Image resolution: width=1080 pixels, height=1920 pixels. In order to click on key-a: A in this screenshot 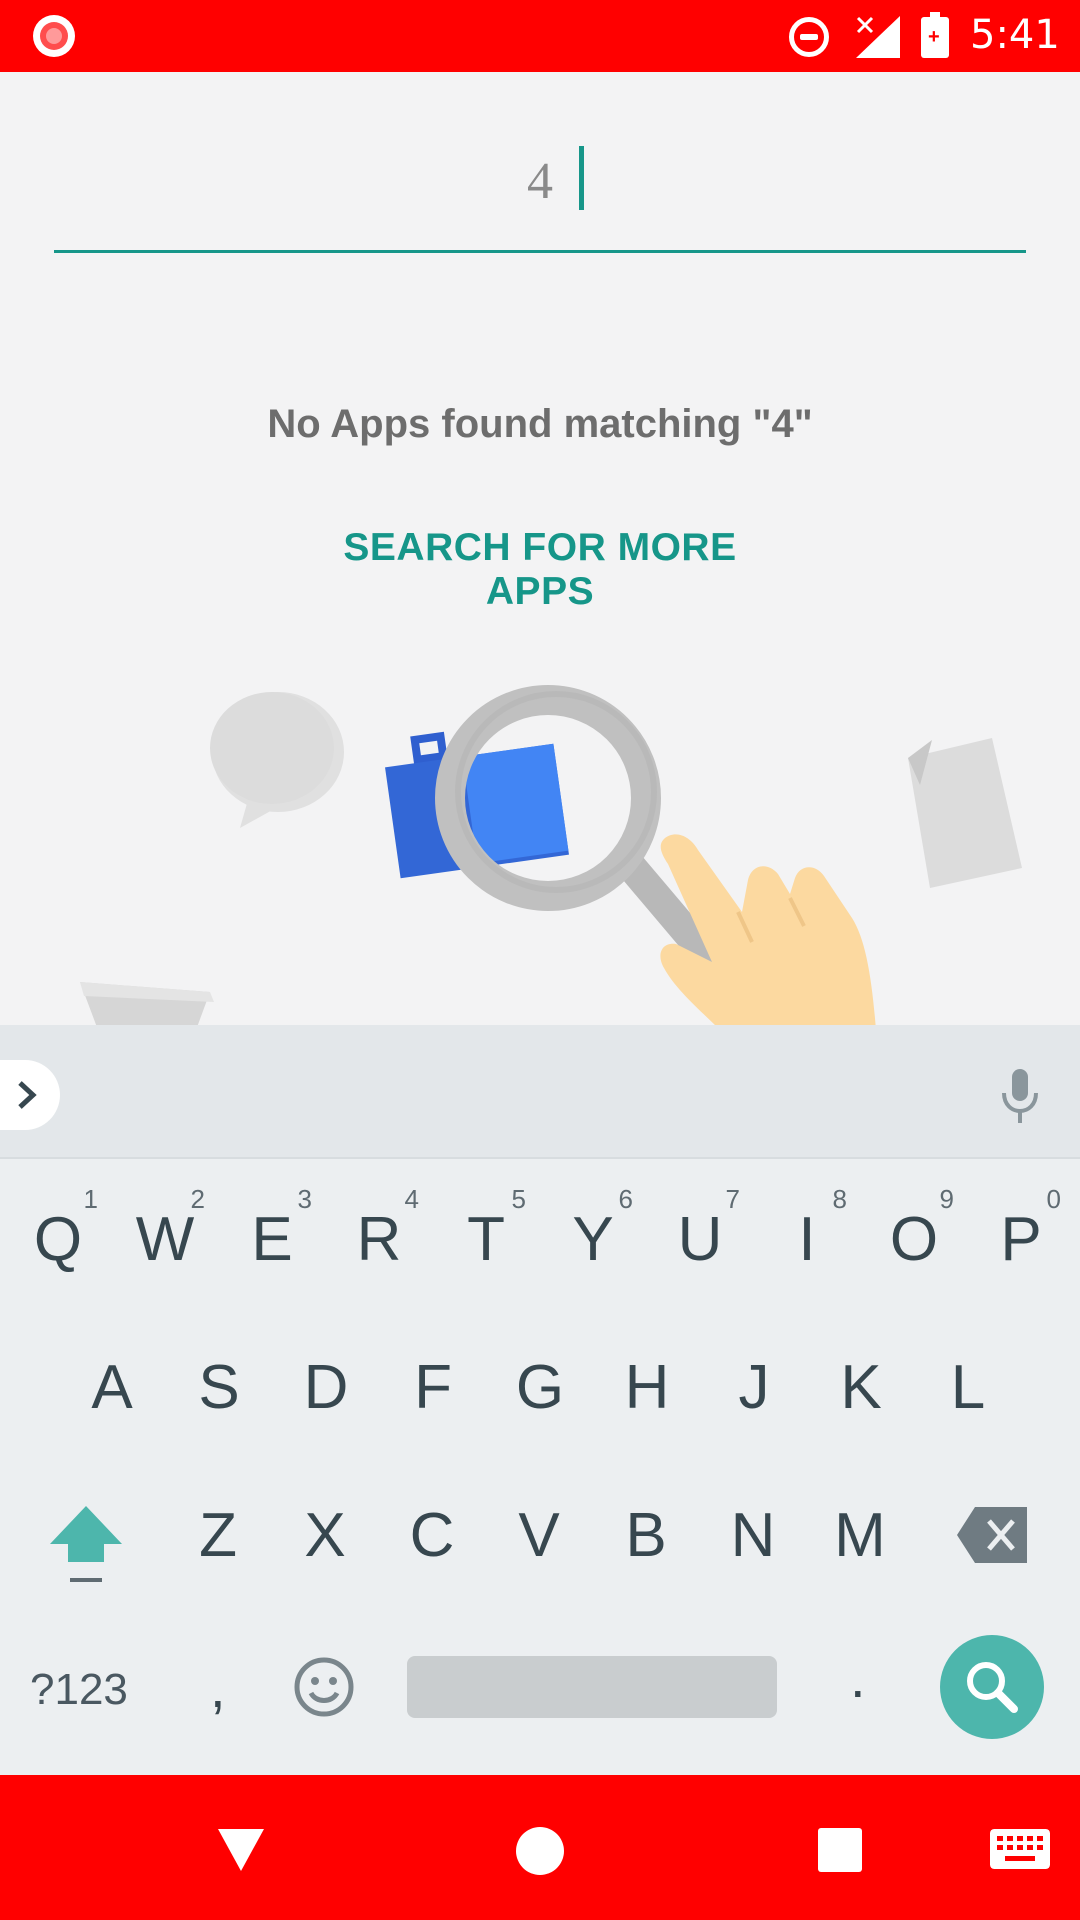, I will do `click(112, 1388)`.